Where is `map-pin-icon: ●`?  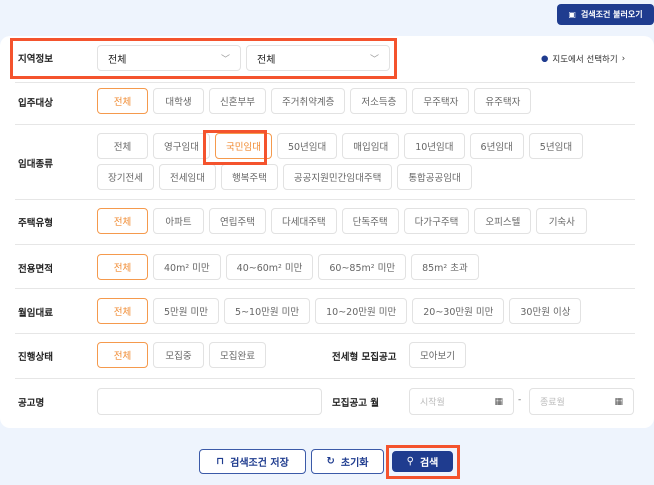 map-pin-icon: ● is located at coordinates (545, 59).